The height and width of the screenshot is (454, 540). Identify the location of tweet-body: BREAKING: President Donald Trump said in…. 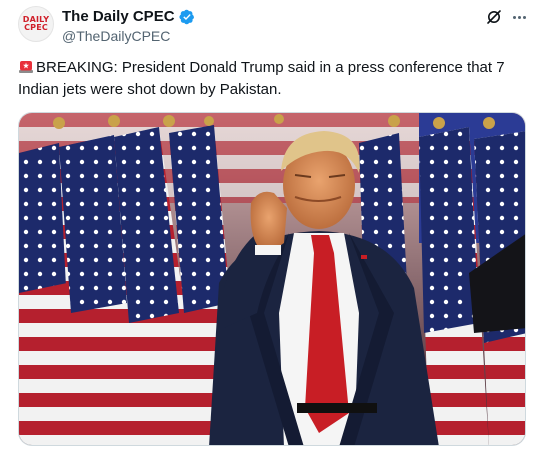
(261, 78).